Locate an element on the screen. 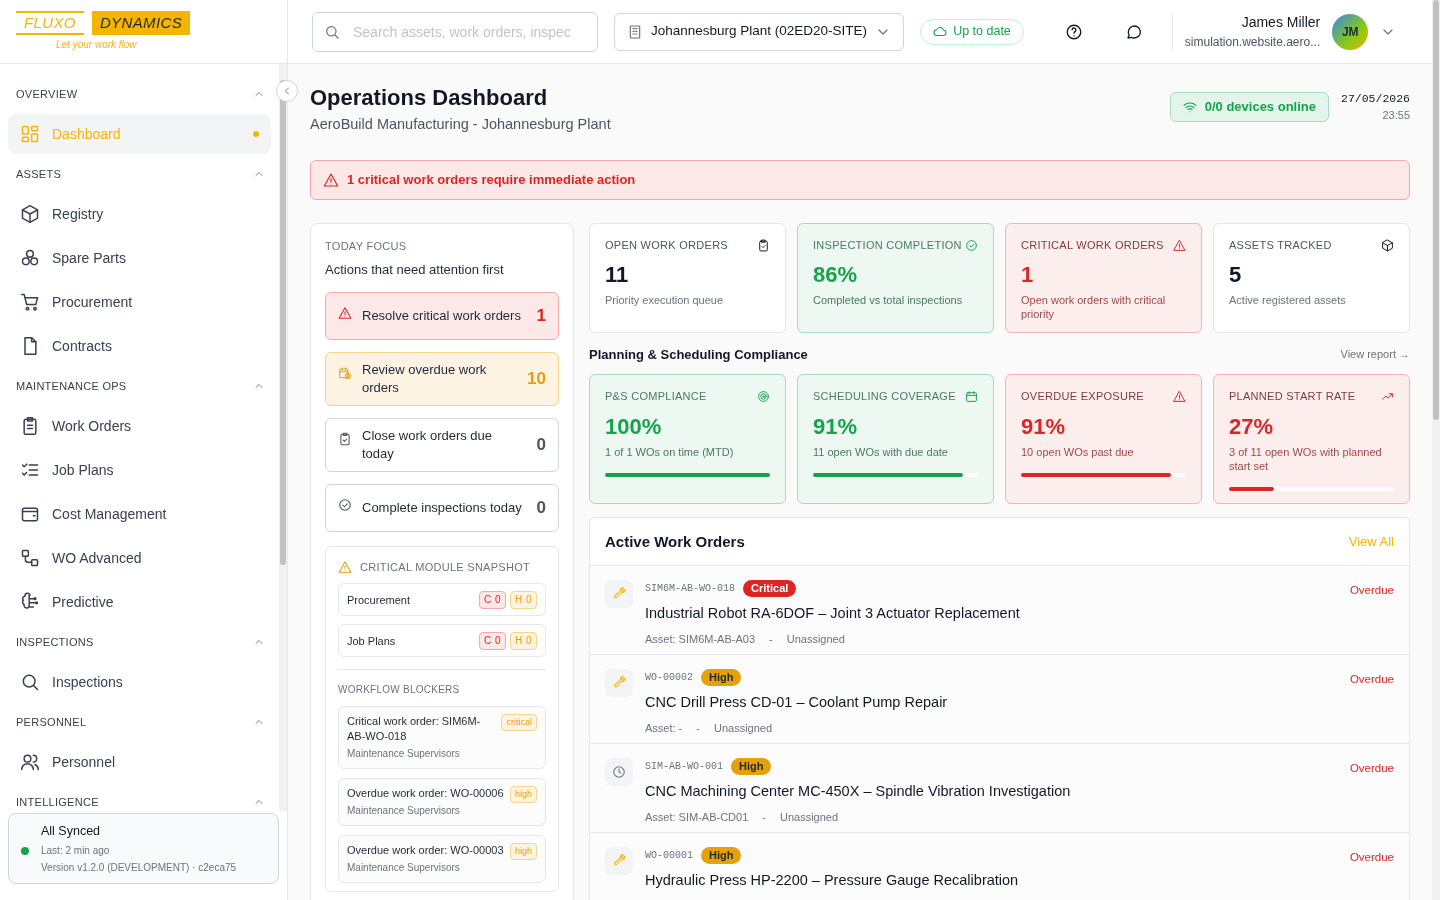  card-value: 27% is located at coordinates (1252, 426).